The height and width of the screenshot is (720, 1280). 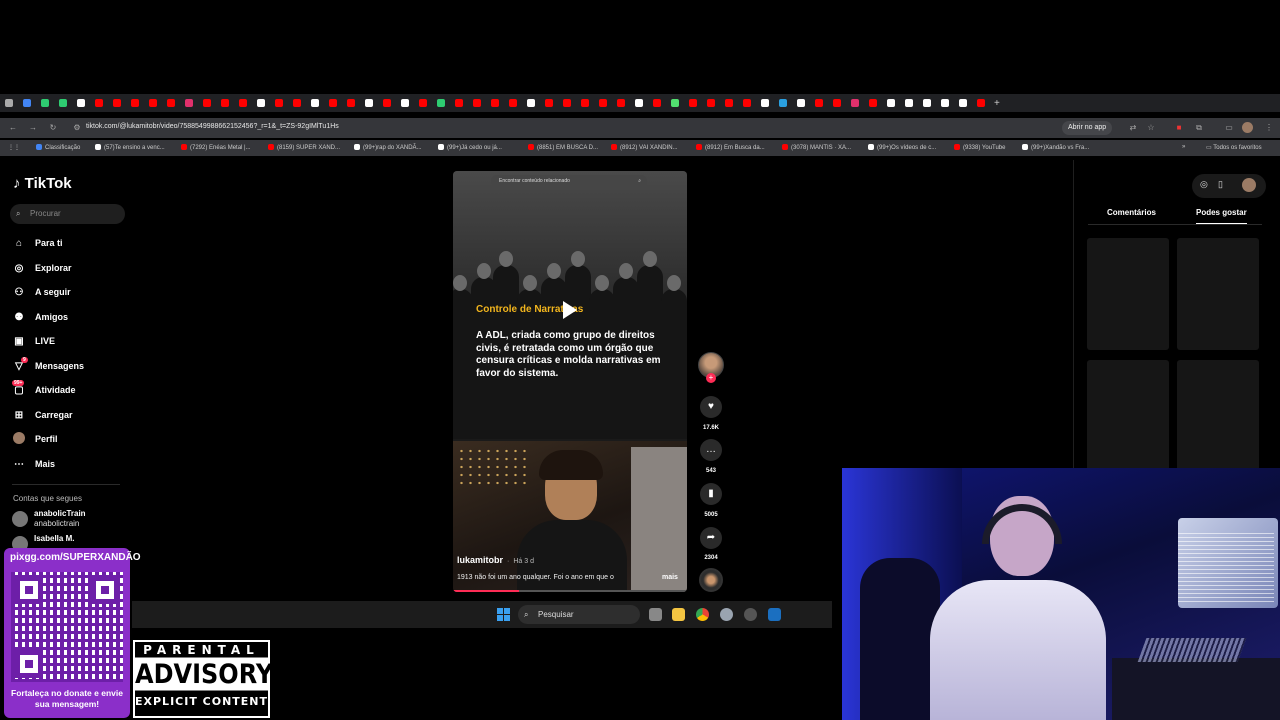 What do you see at coordinates (58, 147) in the screenshot?
I see `bookmark-item: Classificação` at bounding box center [58, 147].